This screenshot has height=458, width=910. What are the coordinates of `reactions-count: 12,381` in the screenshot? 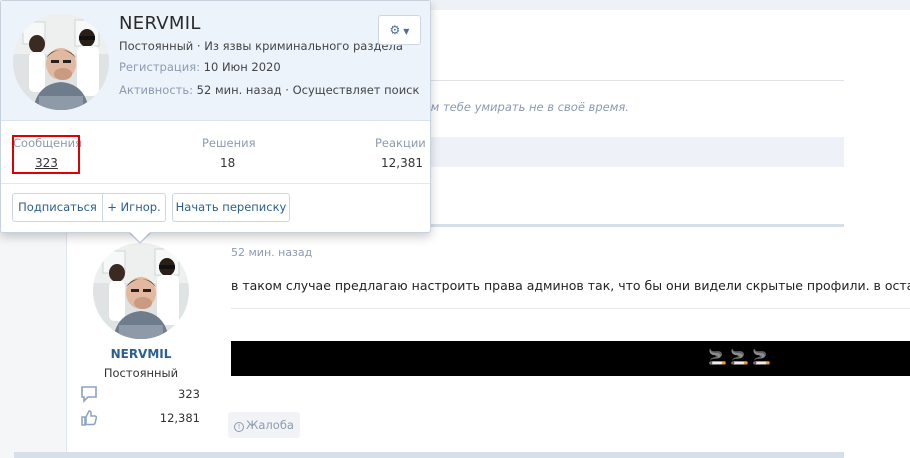 It's located at (402, 163).